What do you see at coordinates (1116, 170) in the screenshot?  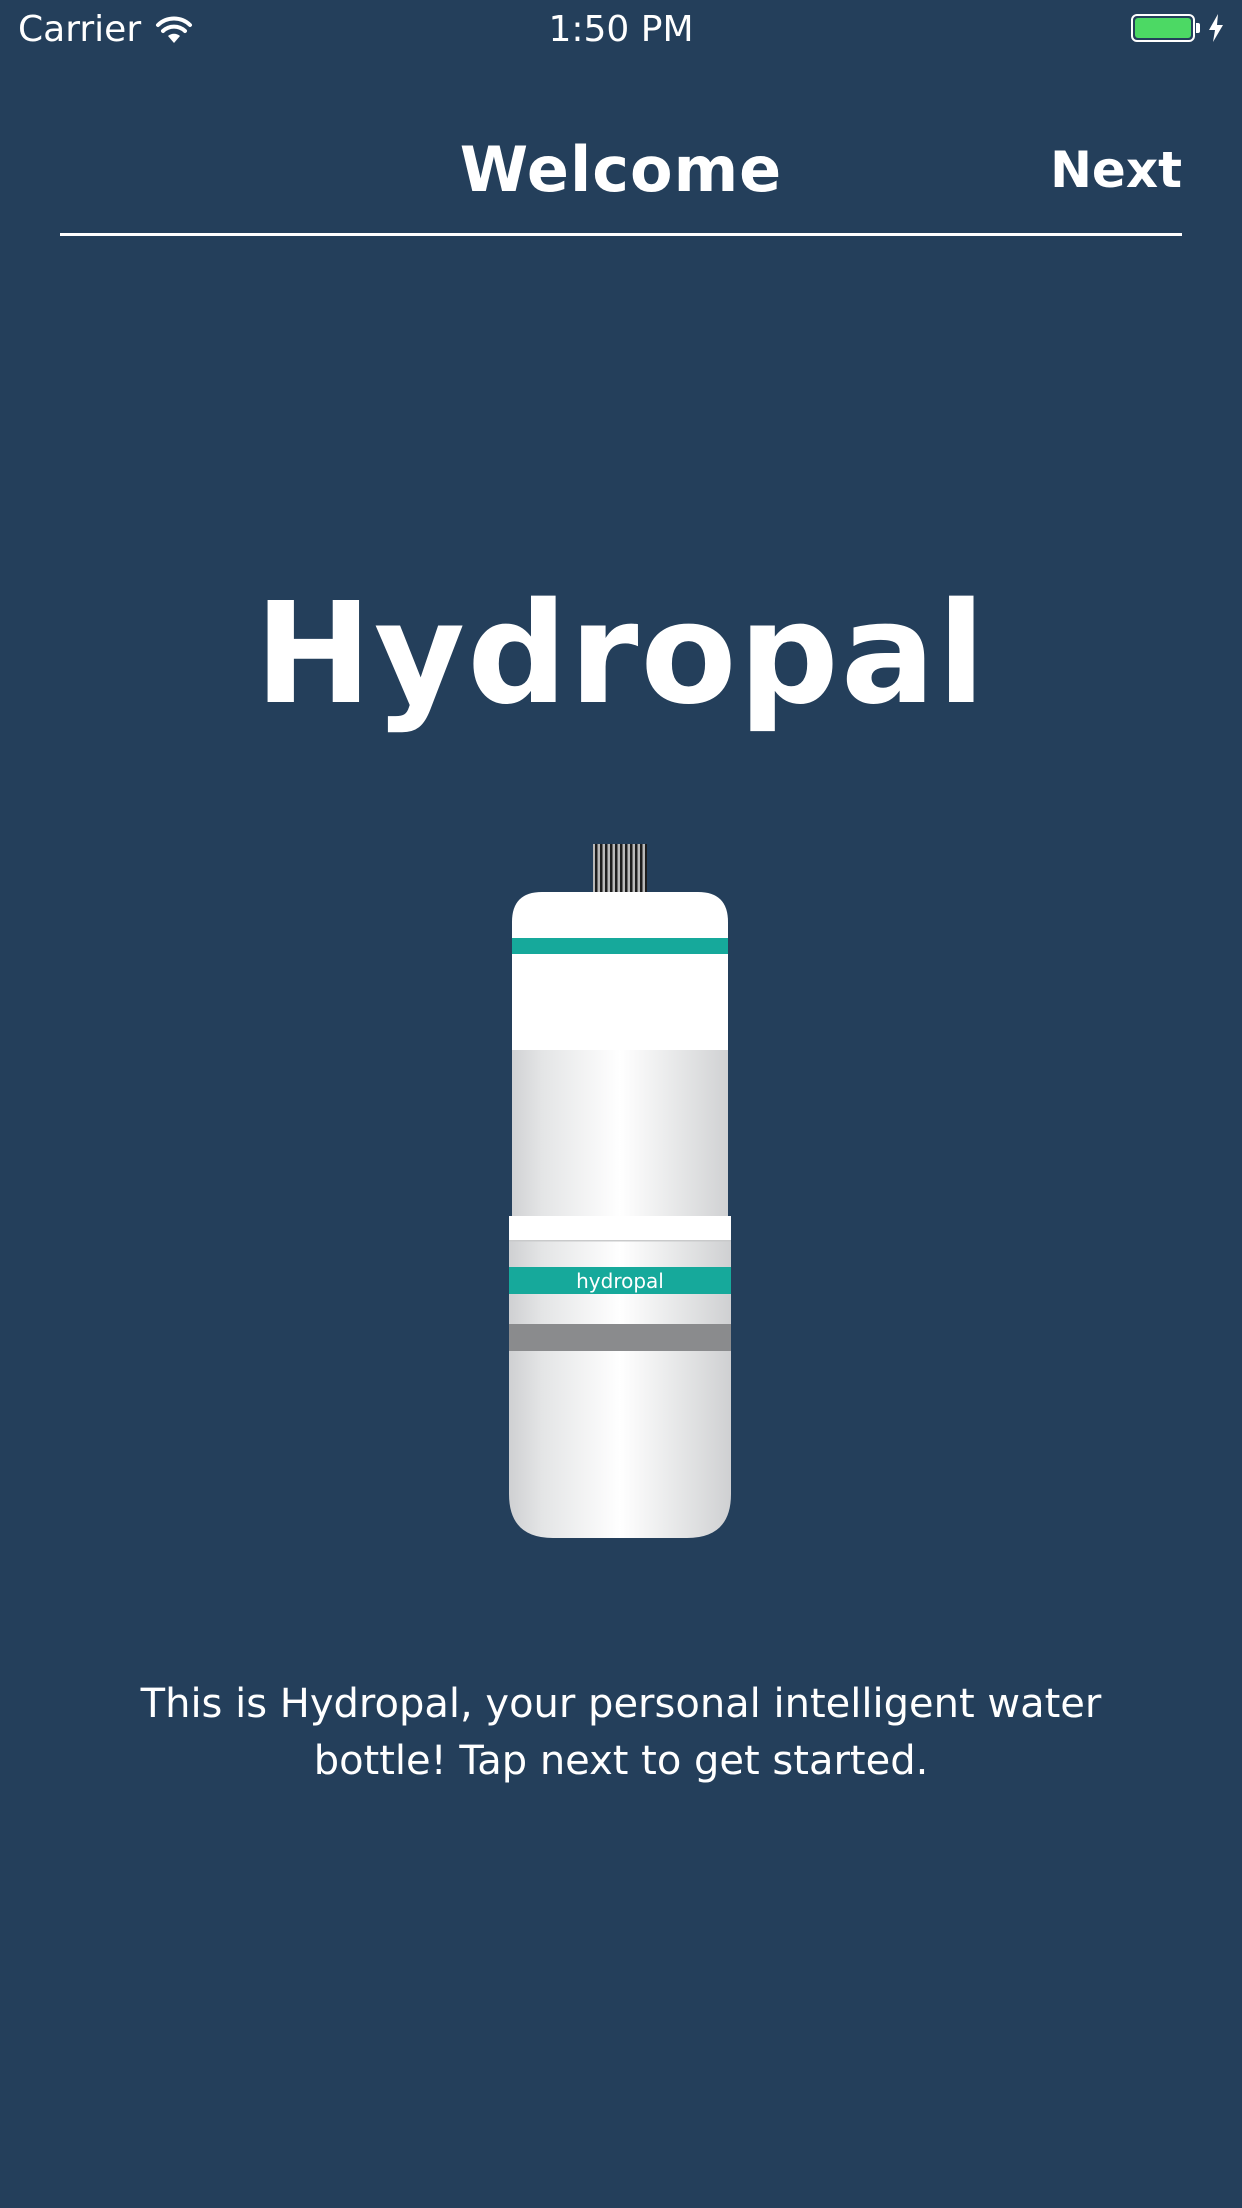 I see `next-button: Next` at bounding box center [1116, 170].